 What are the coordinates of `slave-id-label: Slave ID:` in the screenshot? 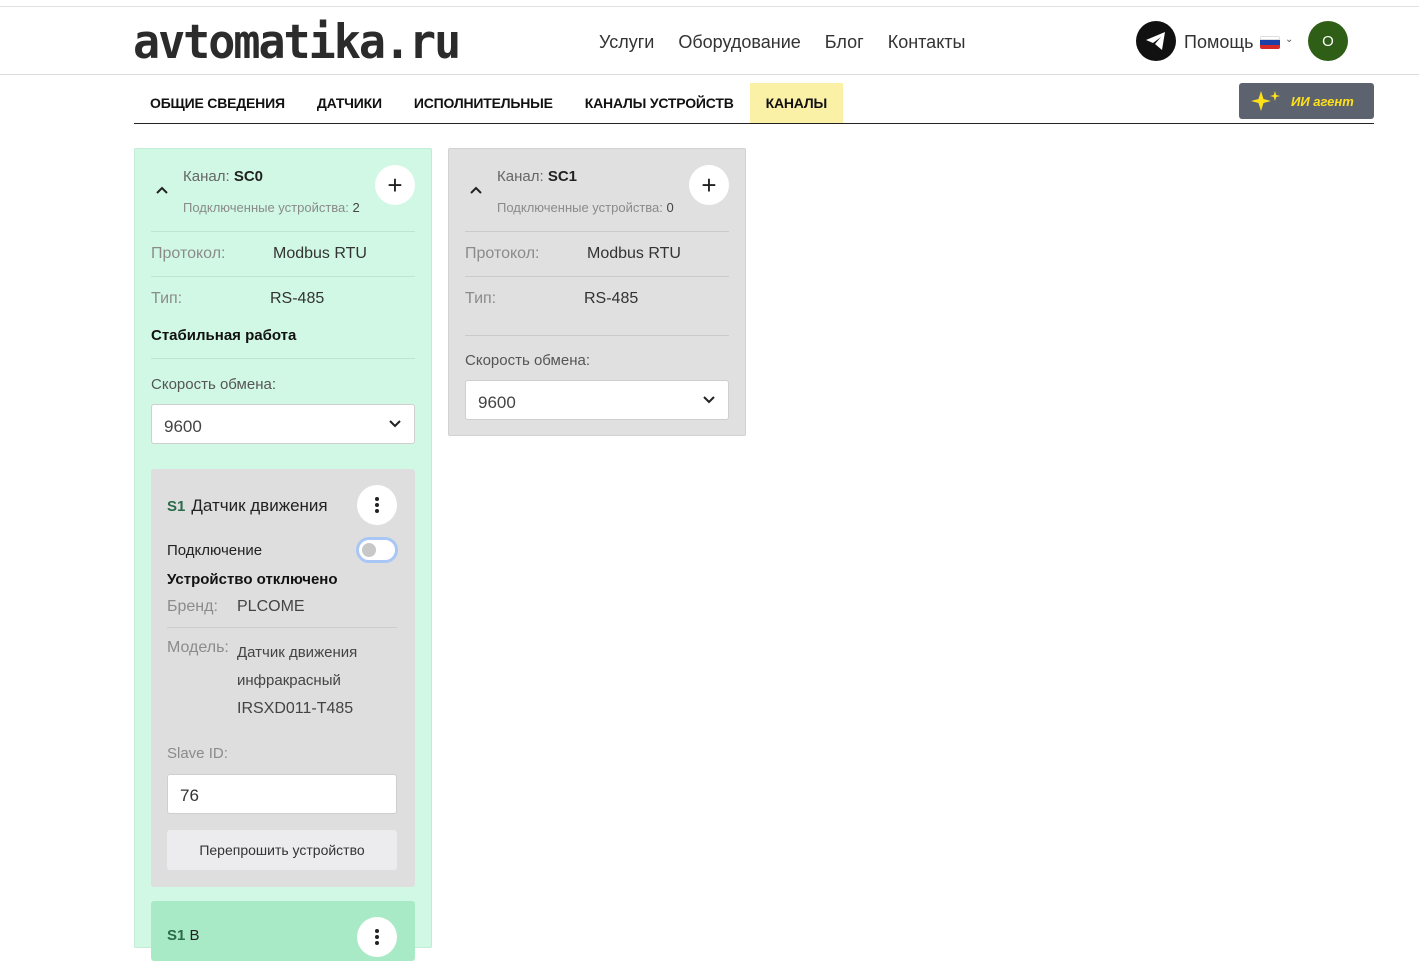 It's located at (197, 753).